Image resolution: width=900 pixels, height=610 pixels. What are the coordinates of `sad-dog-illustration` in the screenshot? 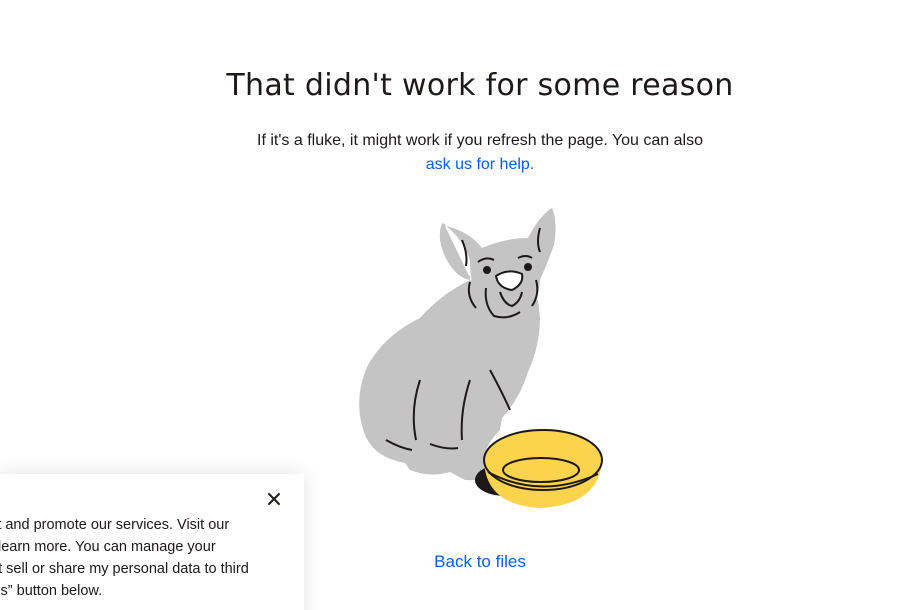 It's located at (481, 358).